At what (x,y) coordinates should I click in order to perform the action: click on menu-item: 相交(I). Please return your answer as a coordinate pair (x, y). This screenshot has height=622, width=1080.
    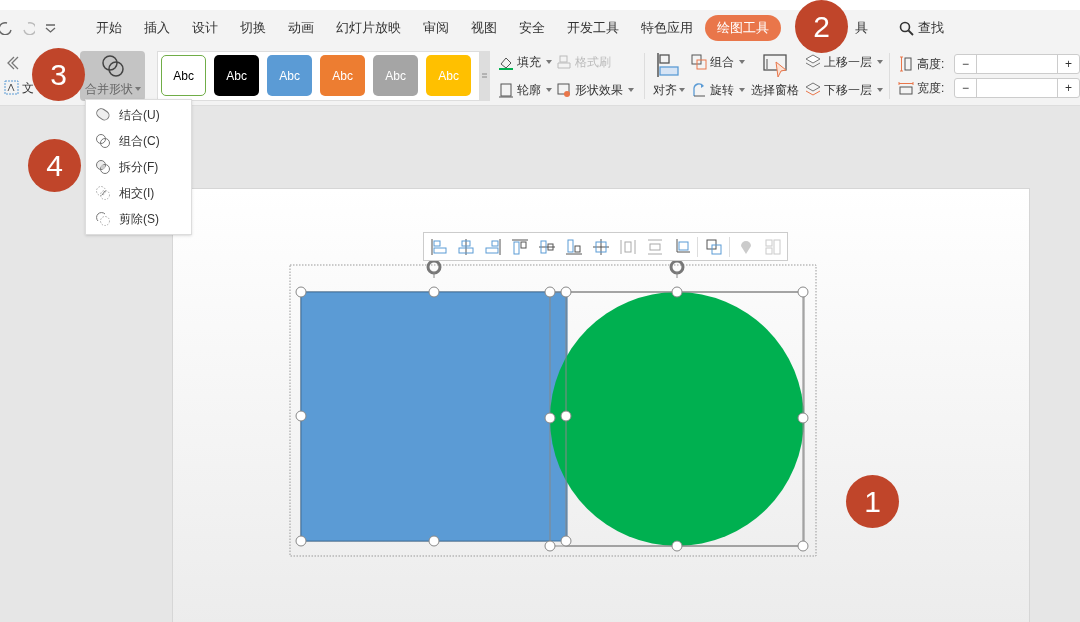
    Looking at the image, I should click on (138, 193).